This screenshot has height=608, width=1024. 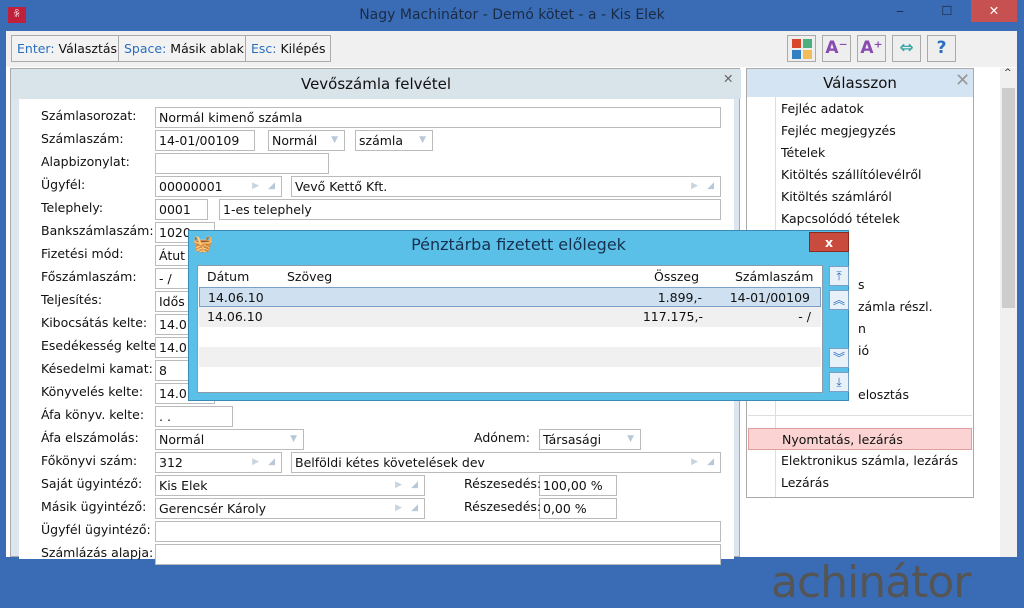 I want to click on field-value: 0001, so click(x=175, y=209).